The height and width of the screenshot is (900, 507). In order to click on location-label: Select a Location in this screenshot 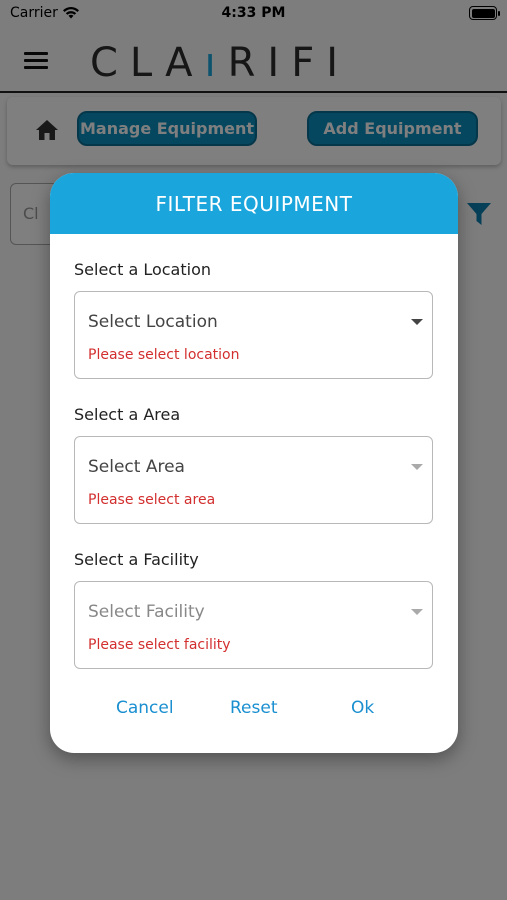, I will do `click(143, 269)`.